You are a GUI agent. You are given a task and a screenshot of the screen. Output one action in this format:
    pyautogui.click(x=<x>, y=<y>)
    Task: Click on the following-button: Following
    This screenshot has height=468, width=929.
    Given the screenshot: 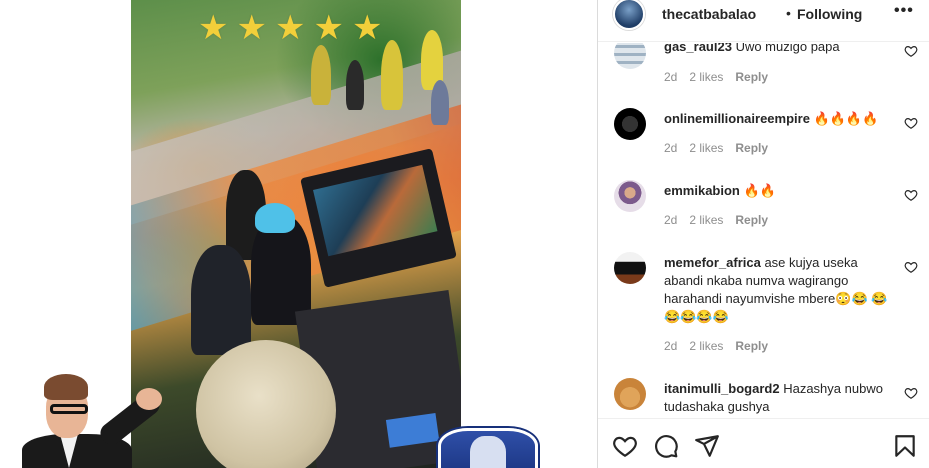 What is the action you would take?
    pyautogui.click(x=829, y=14)
    